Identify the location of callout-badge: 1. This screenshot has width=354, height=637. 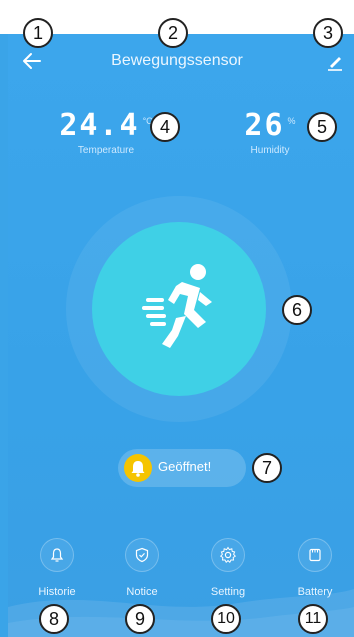
(38, 33).